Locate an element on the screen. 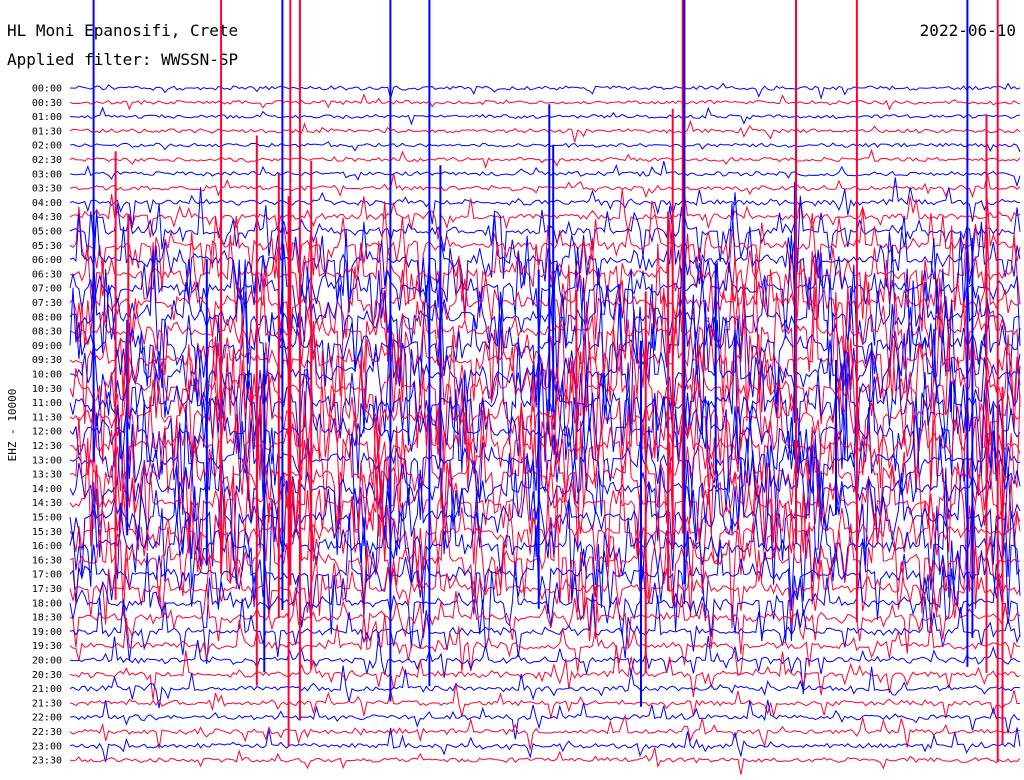 The height and width of the screenshot is (780, 1024). row-time-label: 08:00 is located at coordinates (47, 317).